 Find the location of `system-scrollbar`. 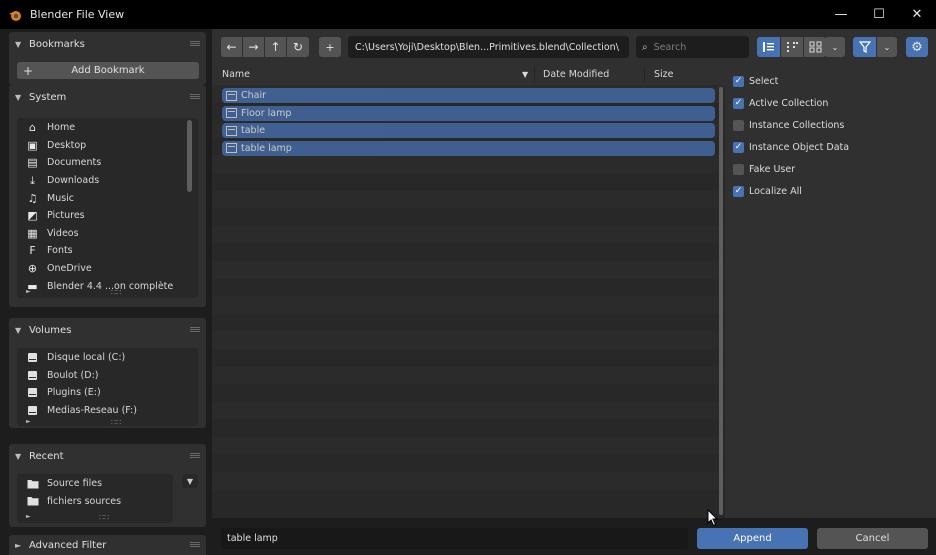

system-scrollbar is located at coordinates (189, 156).